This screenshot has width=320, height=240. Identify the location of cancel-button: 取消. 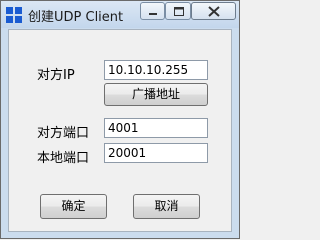
(166, 206).